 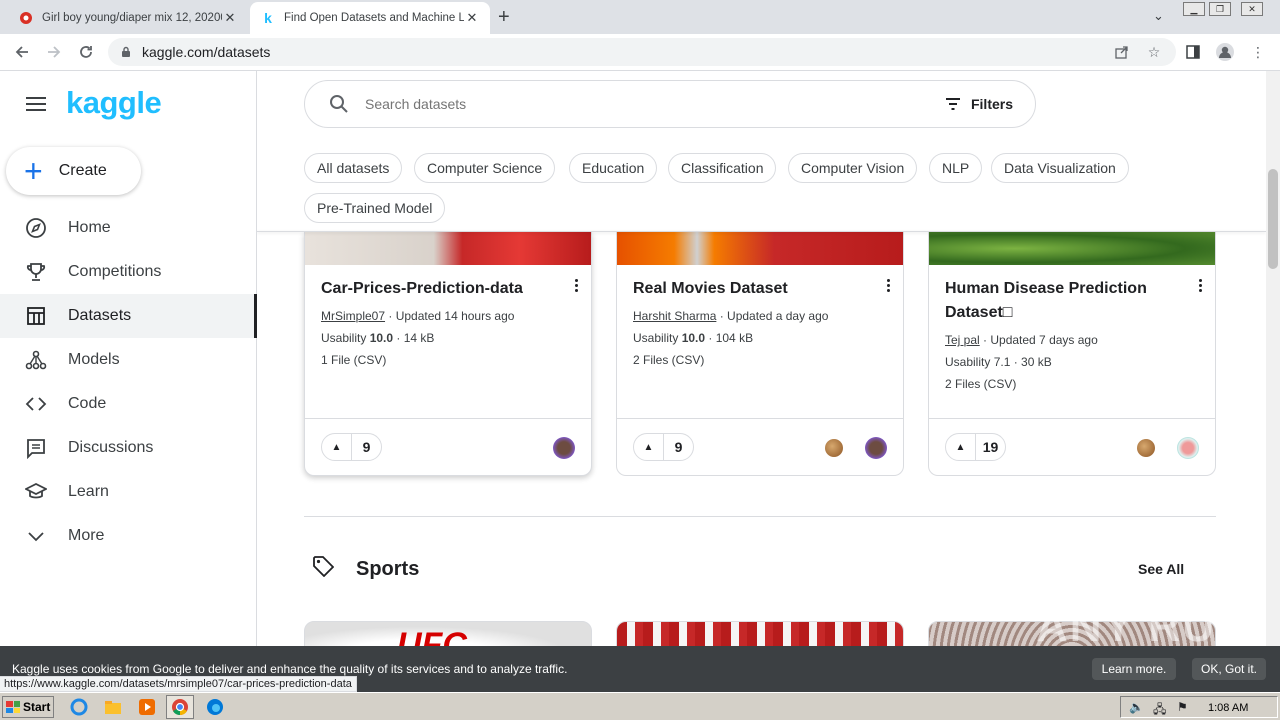 I want to click on folder-icon, so click(x=113, y=707).